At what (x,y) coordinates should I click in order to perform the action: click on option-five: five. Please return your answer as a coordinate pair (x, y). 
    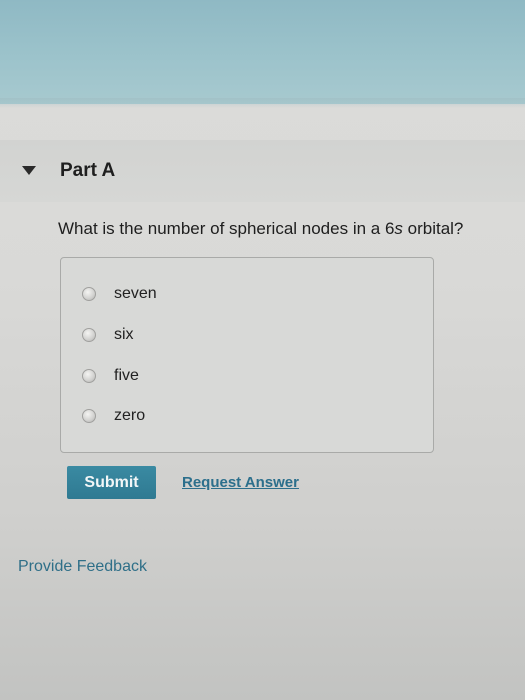
    Looking at the image, I should click on (241, 376).